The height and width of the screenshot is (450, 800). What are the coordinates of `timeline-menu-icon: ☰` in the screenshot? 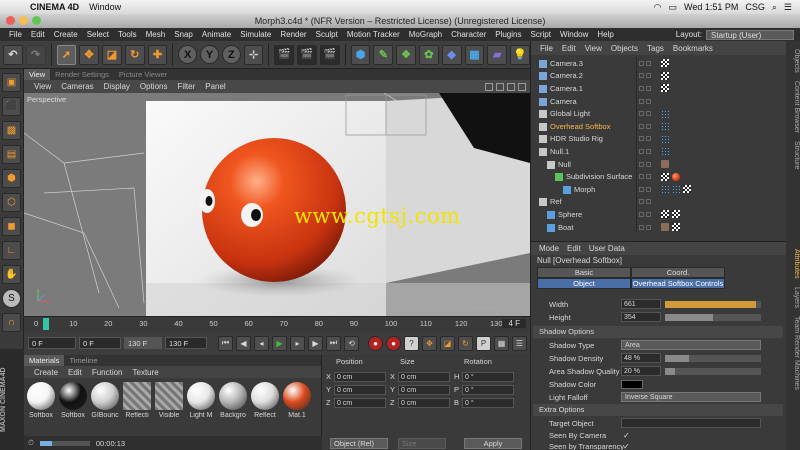 It's located at (519, 343).